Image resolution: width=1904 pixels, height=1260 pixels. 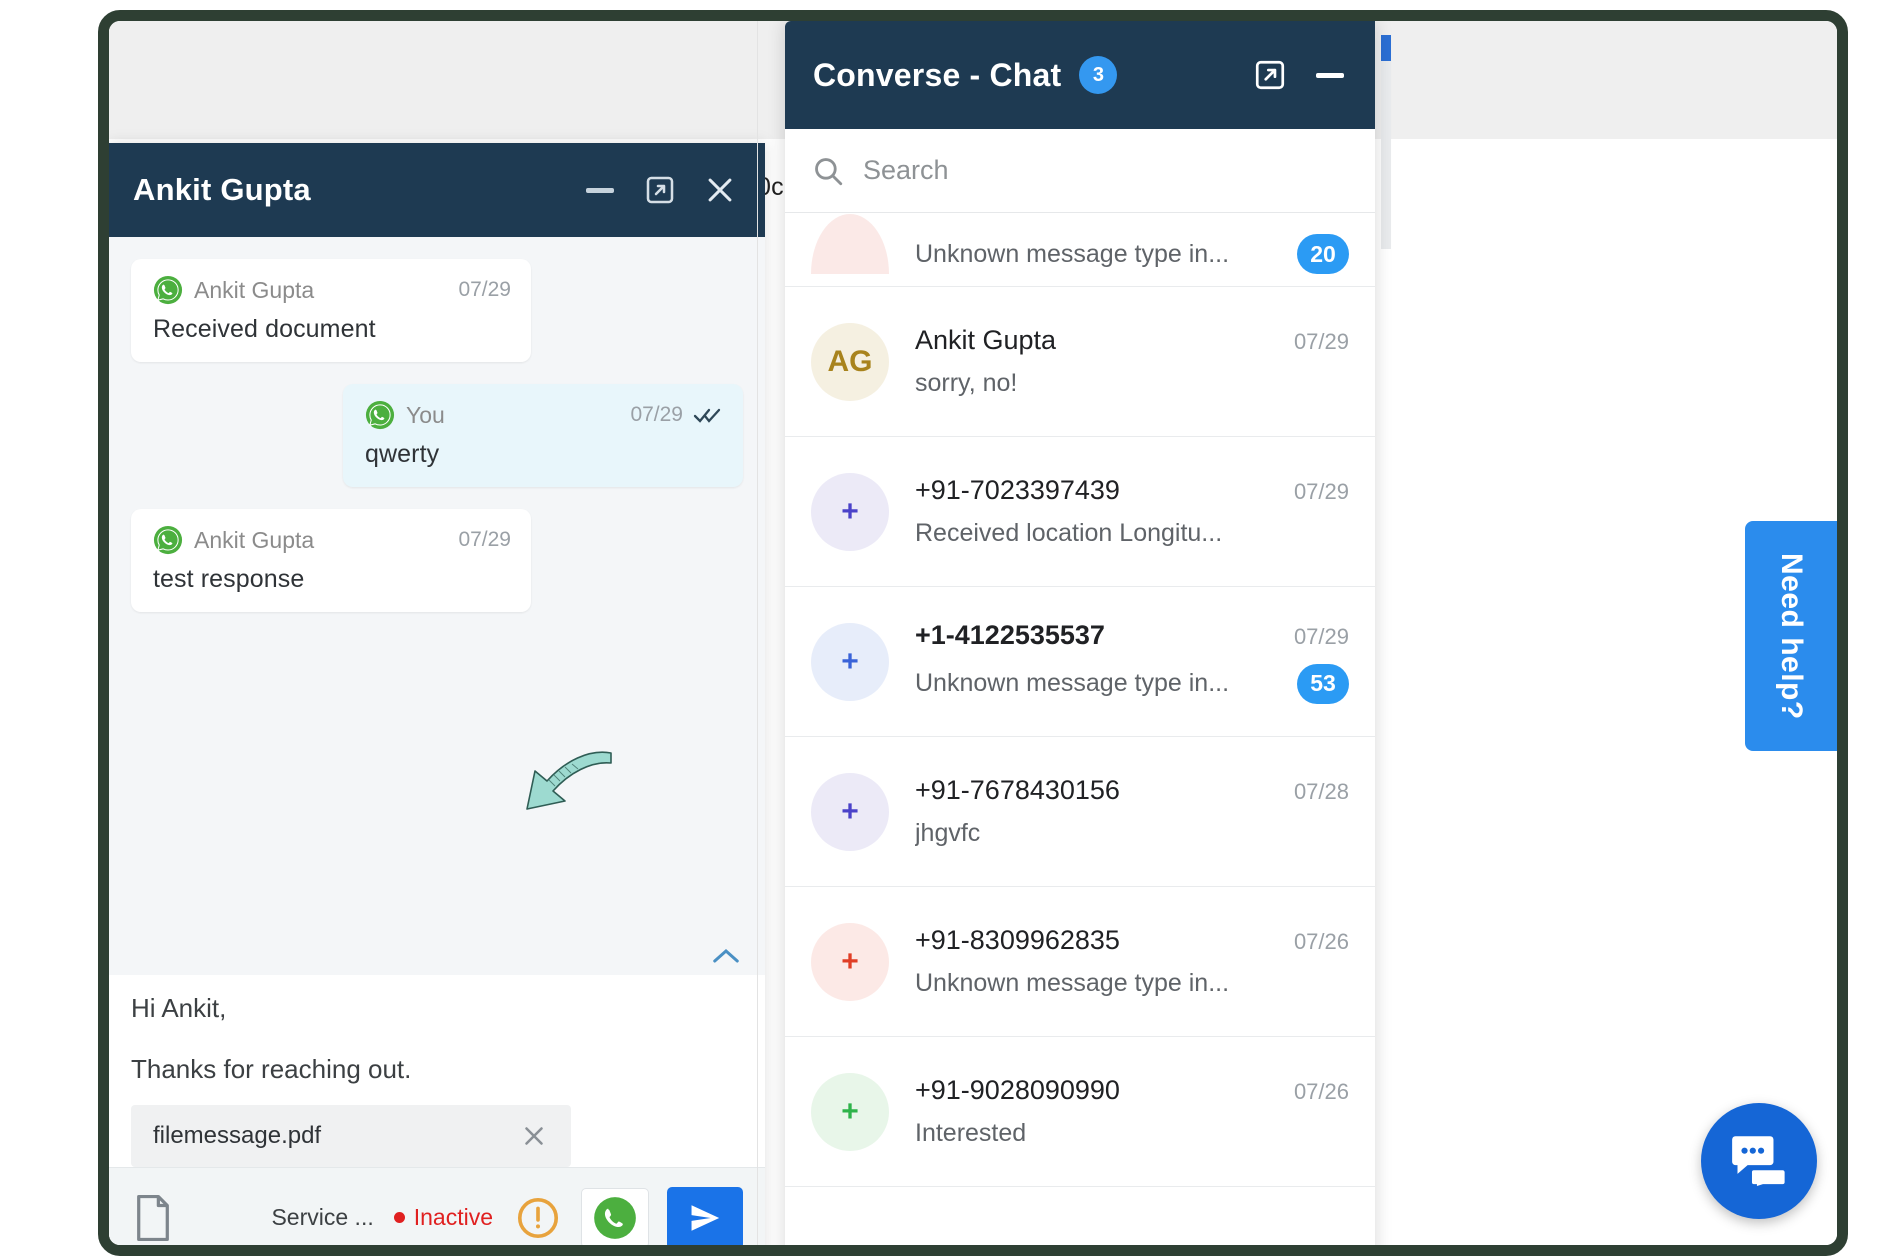 What do you see at coordinates (1080, 75) in the screenshot?
I see `converse-header: Converse - Chat 3` at bounding box center [1080, 75].